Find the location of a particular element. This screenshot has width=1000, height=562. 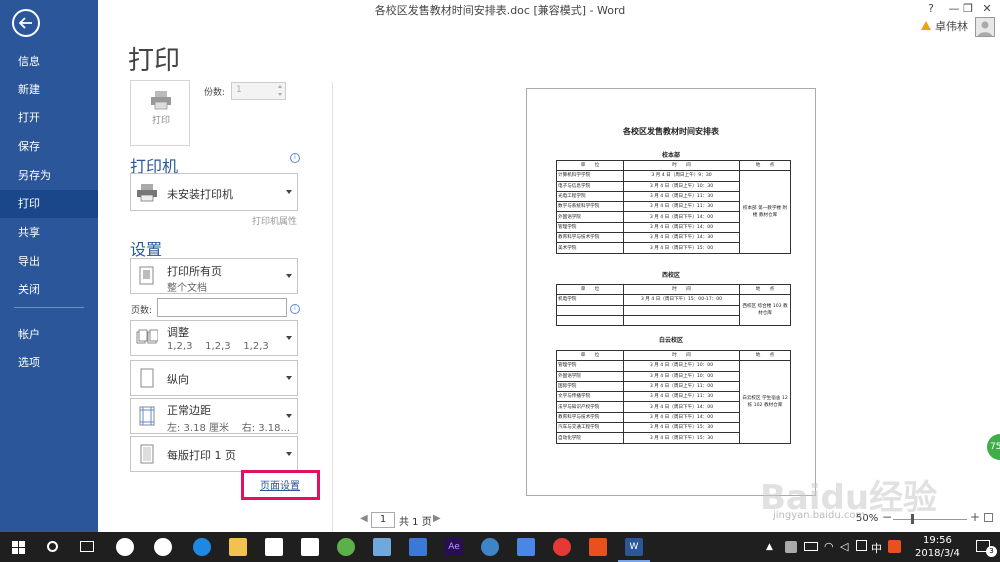

collate-dropdown: 调整 1,2,3 1,2,3 1,2,3 is located at coordinates (214, 338).